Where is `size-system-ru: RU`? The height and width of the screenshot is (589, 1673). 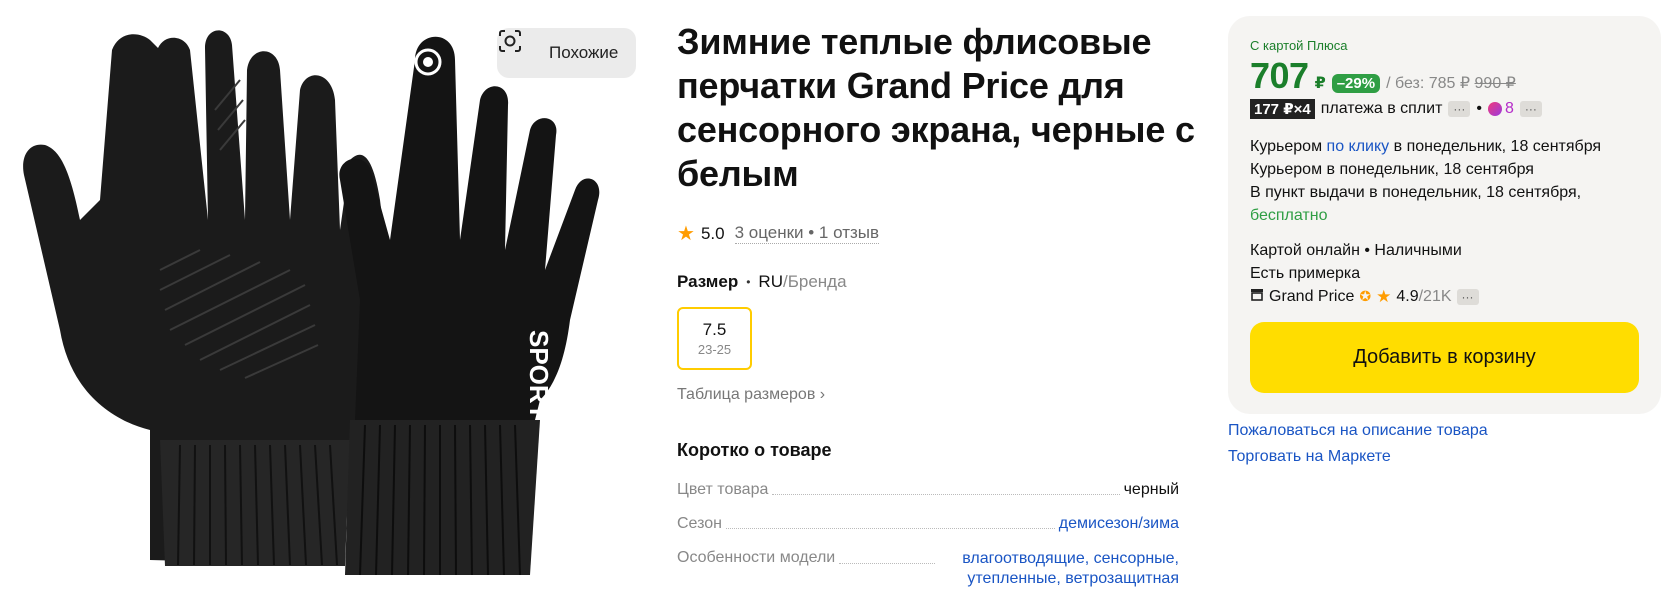
size-system-ru: RU is located at coordinates (770, 282).